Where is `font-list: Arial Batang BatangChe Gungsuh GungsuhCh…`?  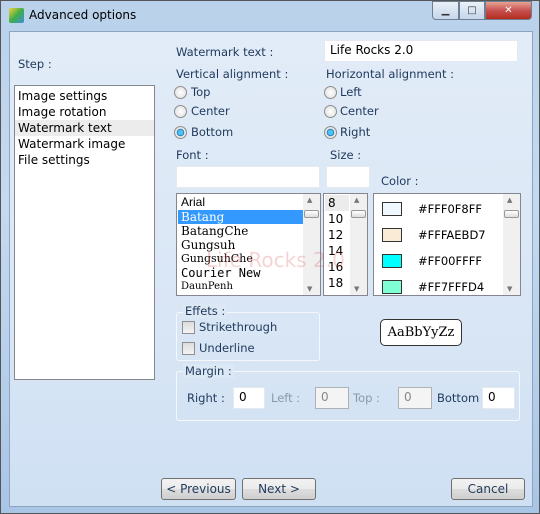 font-list: Arial Batang BatangChe Gungsuh GungsuhCh… is located at coordinates (248, 244).